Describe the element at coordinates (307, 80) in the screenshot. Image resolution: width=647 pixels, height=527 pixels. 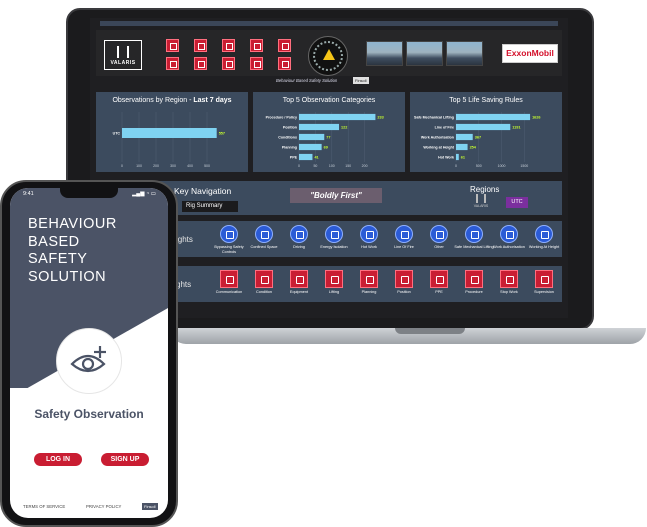
I see `dashboard-subtitle: Behaviour Based Safety Solution` at that location.